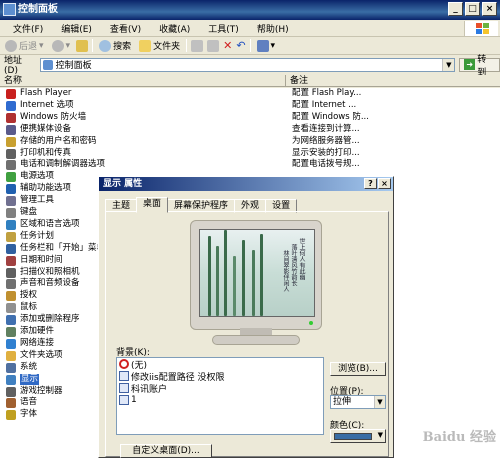 Image resolution: width=500 pixels, height=458 pixels. Describe the element at coordinates (13, 66) in the screenshot. I see `address-label: 地址(D)` at that location.